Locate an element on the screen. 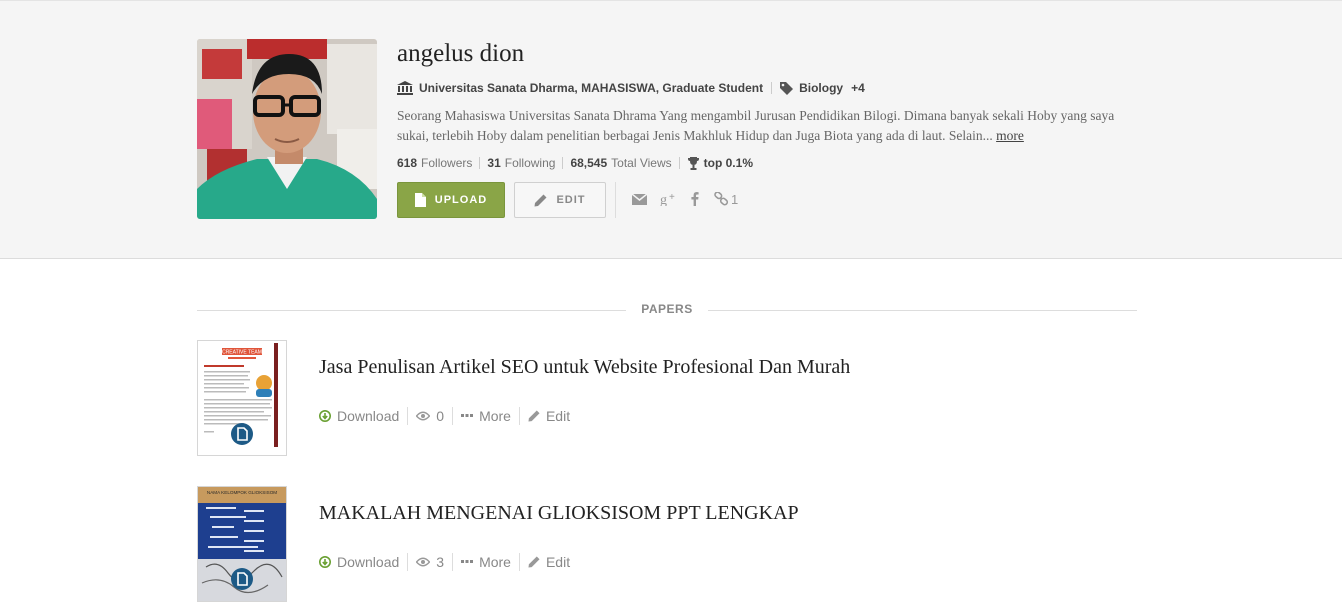  followers-link: 618 Followers is located at coordinates (434, 163).